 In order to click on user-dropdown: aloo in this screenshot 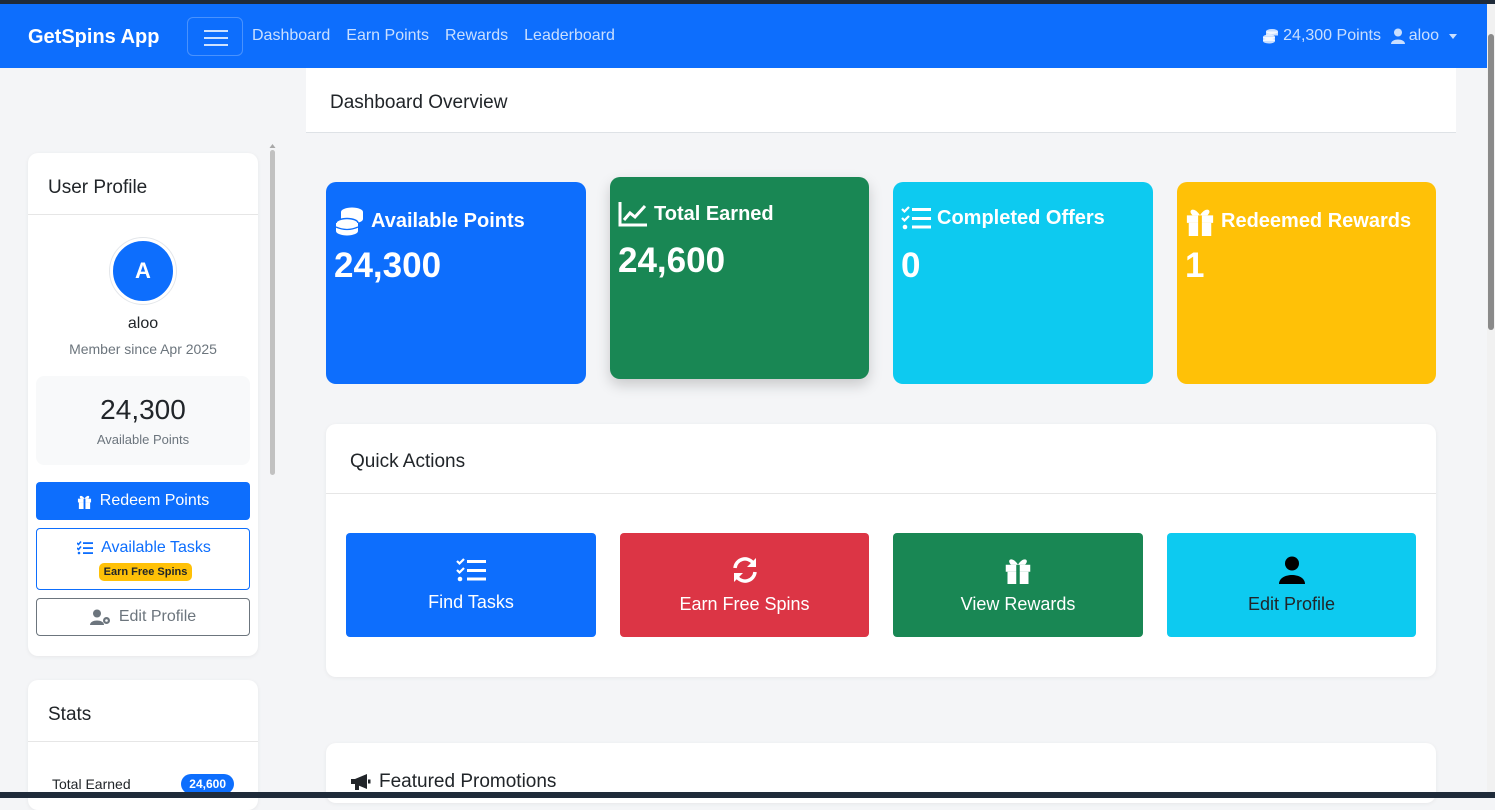, I will do `click(1423, 36)`.